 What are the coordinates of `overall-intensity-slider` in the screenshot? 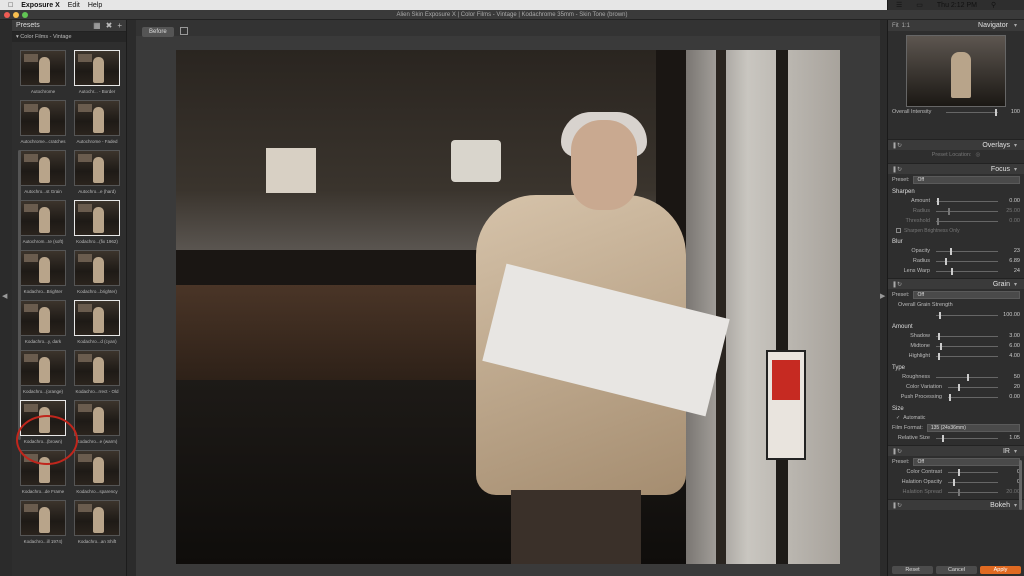 It's located at (972, 112).